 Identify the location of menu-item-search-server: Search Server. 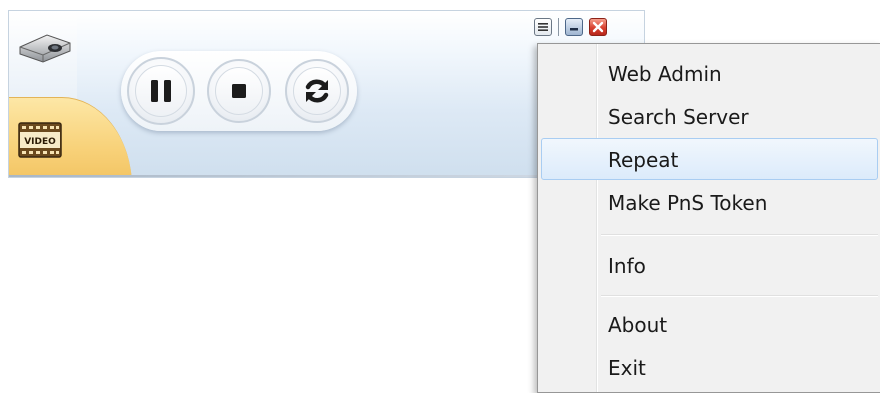
(709, 116).